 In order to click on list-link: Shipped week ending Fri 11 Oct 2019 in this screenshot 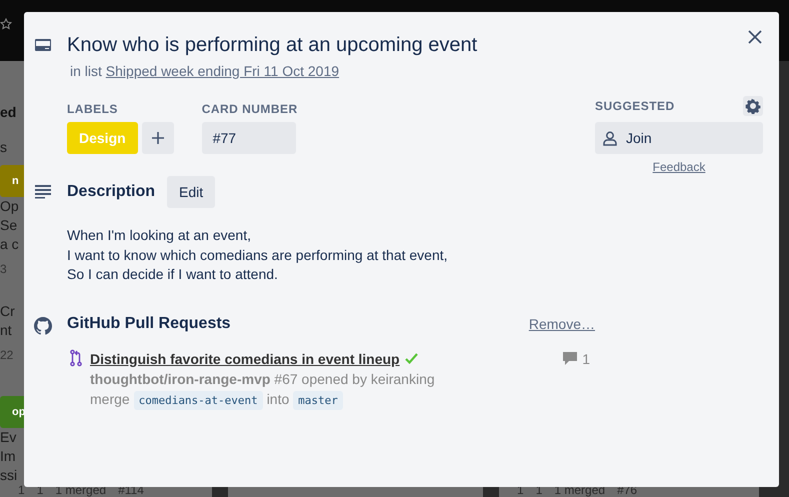, I will do `click(223, 71)`.